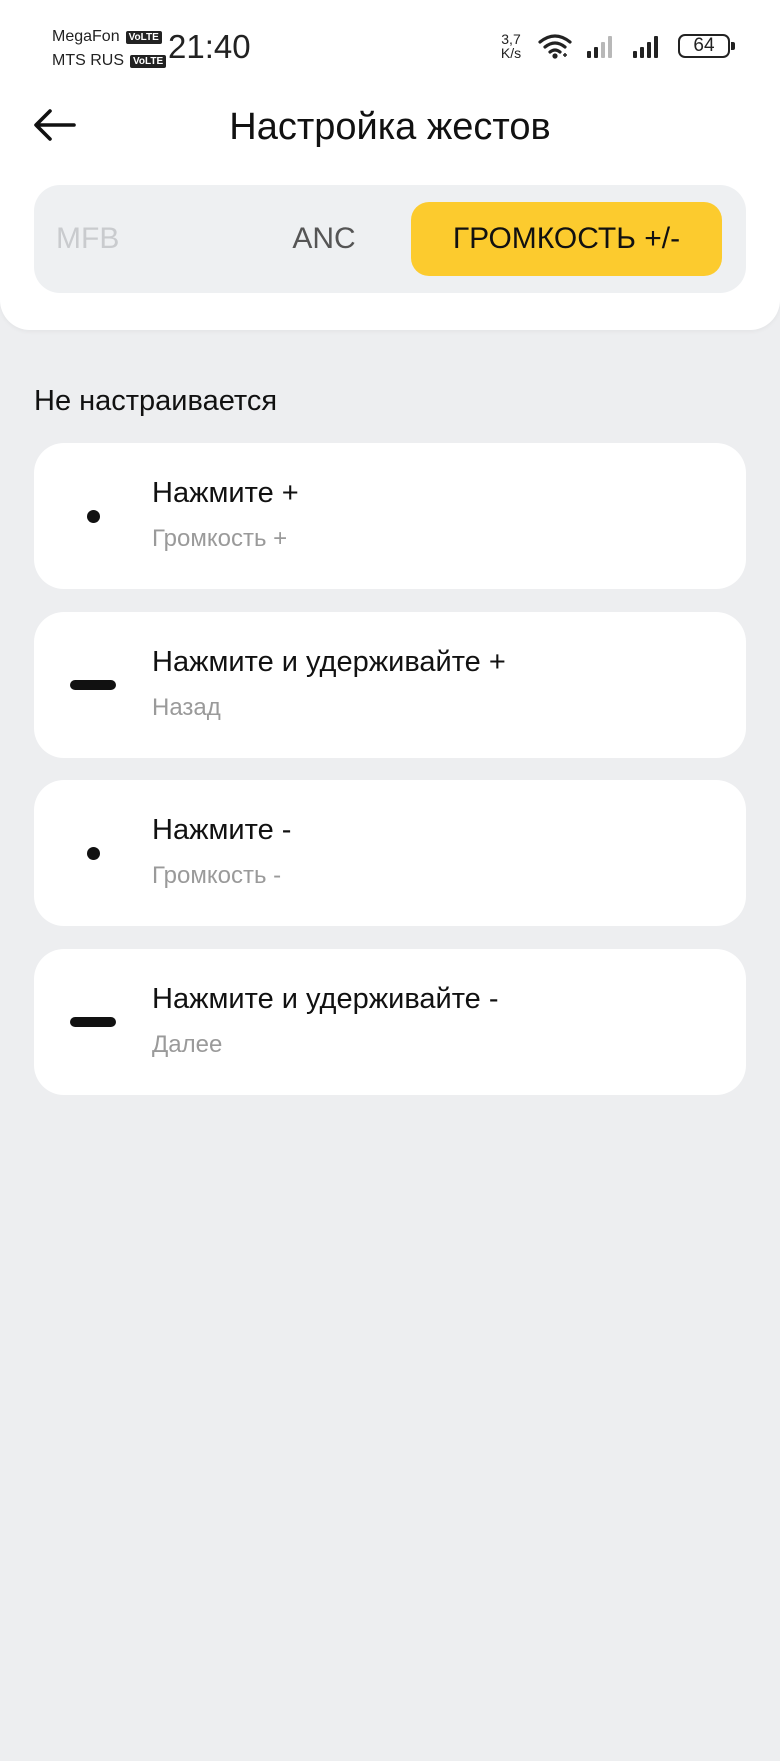 Image resolution: width=780 pixels, height=1761 pixels. Describe the element at coordinates (186, 707) in the screenshot. I see `gesture-action: Назад` at that location.